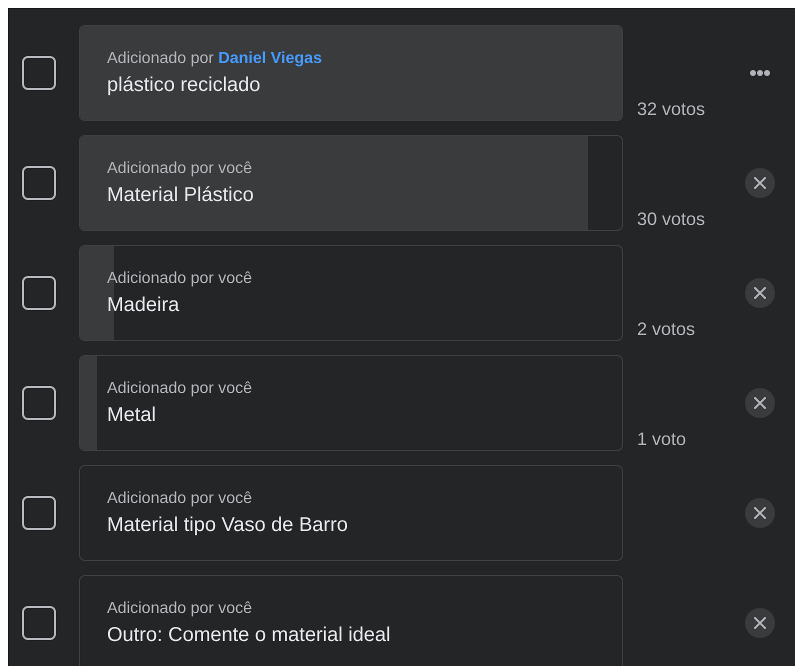  What do you see at coordinates (228, 525) in the screenshot?
I see `option-label: Material tipo Vaso de Barro` at bounding box center [228, 525].